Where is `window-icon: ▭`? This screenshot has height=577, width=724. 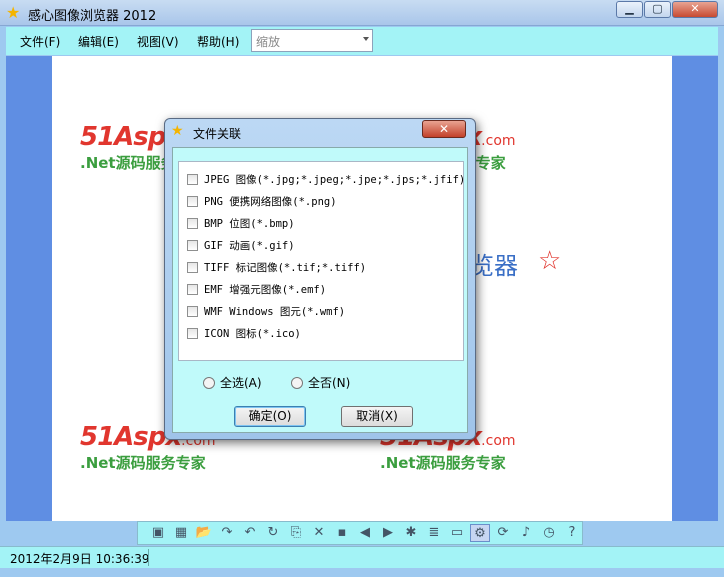
window-icon: ▭ is located at coordinates (457, 533).